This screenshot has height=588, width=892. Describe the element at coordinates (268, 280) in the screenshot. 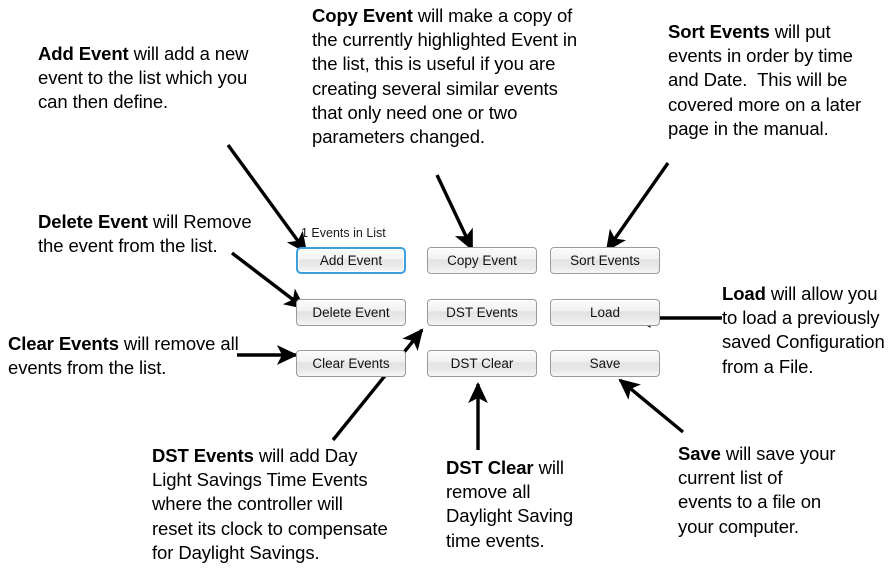

I see `arrow-delete-event` at that location.